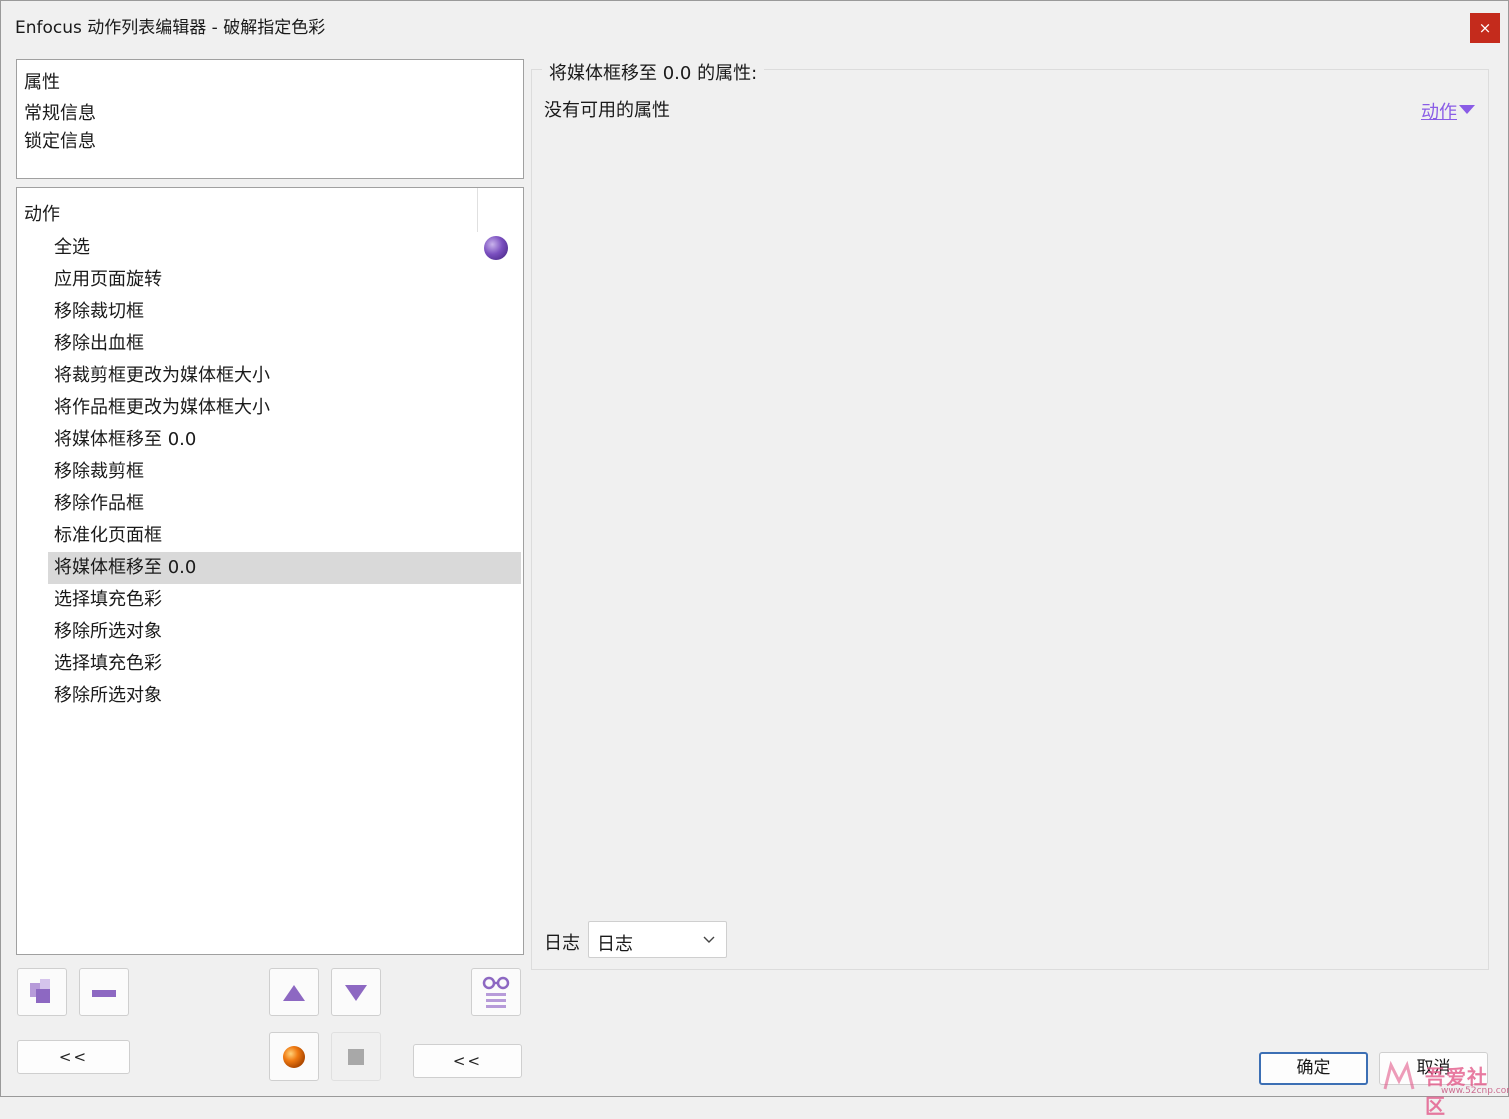 The image size is (1509, 1119). What do you see at coordinates (284, 440) in the screenshot?
I see `action-item: 将媒体框移至 0.0` at bounding box center [284, 440].